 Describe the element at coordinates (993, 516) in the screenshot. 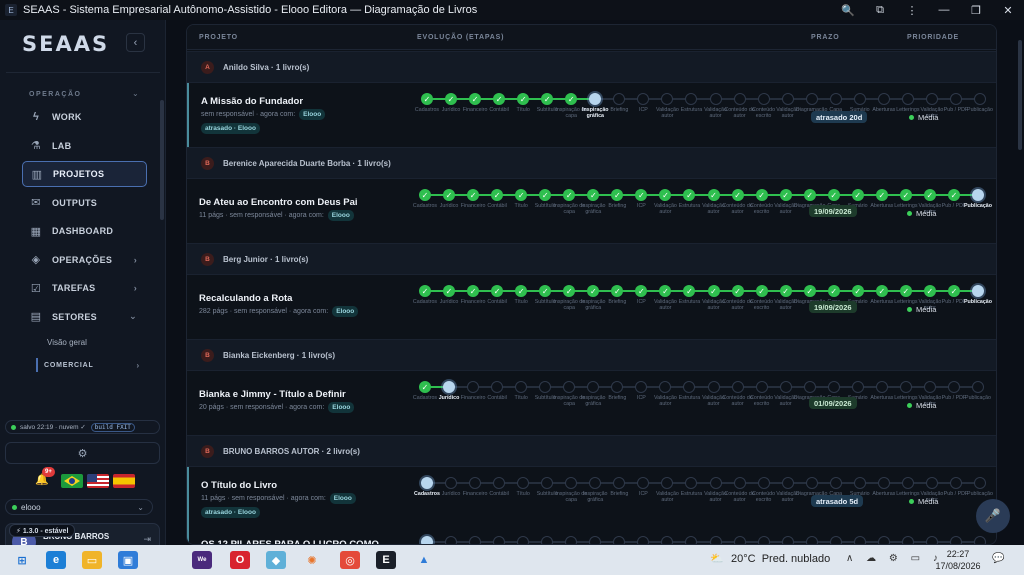

I see `microphone-button: 🎤` at that location.